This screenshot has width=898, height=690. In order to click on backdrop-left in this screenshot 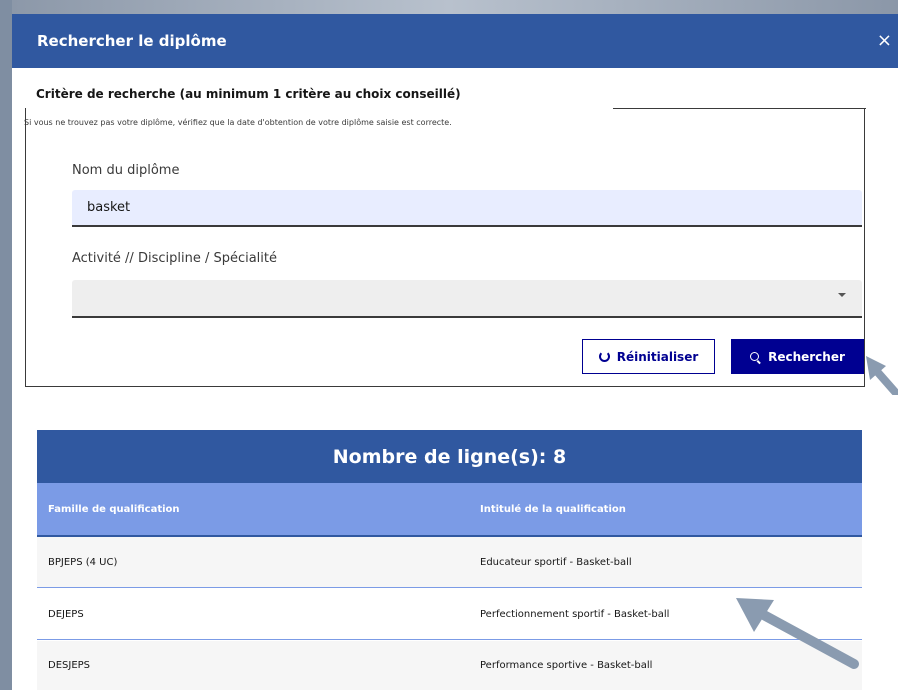, I will do `click(6, 345)`.